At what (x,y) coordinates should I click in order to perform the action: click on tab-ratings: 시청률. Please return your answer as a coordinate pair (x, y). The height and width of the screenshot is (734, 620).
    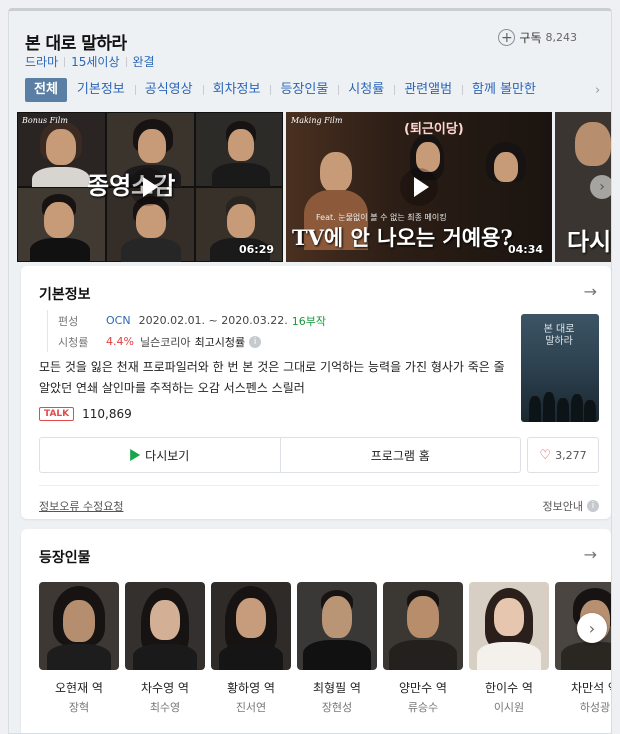
    Looking at the image, I should click on (366, 90).